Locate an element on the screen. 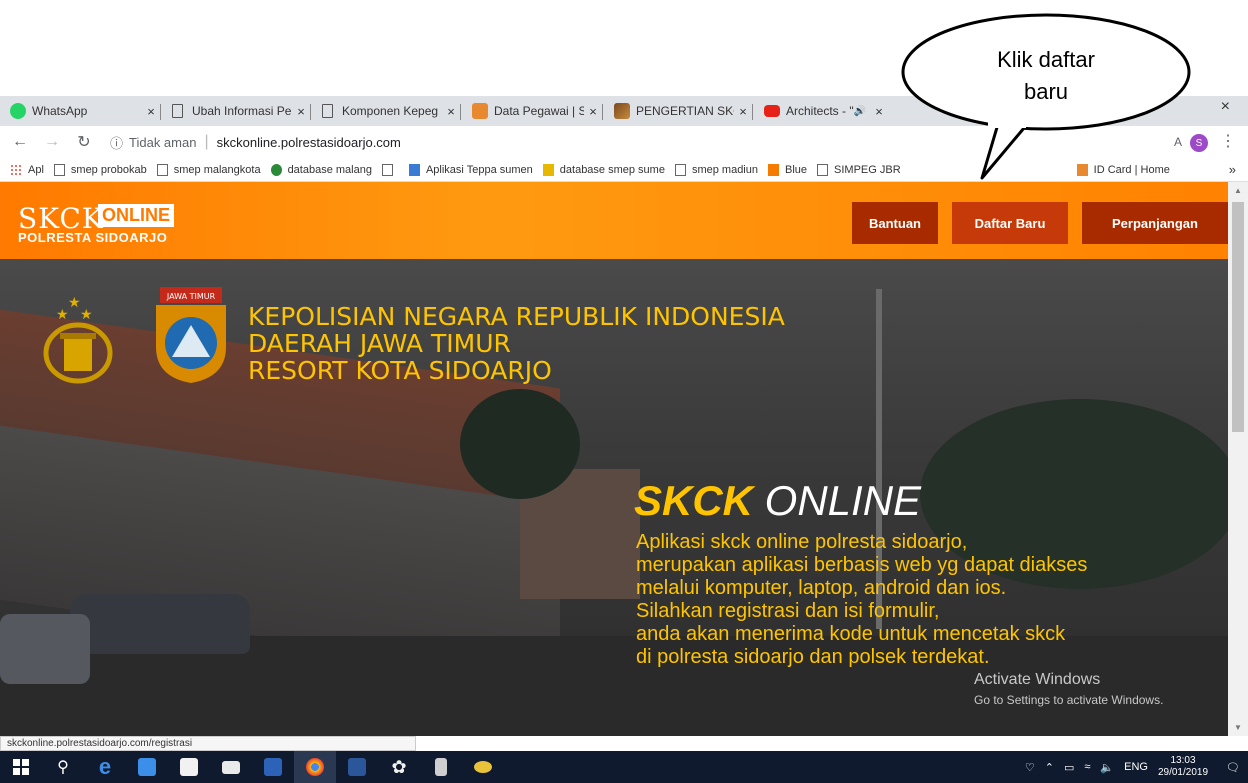 The image size is (1248, 783). watermark-title: Activate Windows is located at coordinates (1037, 679).